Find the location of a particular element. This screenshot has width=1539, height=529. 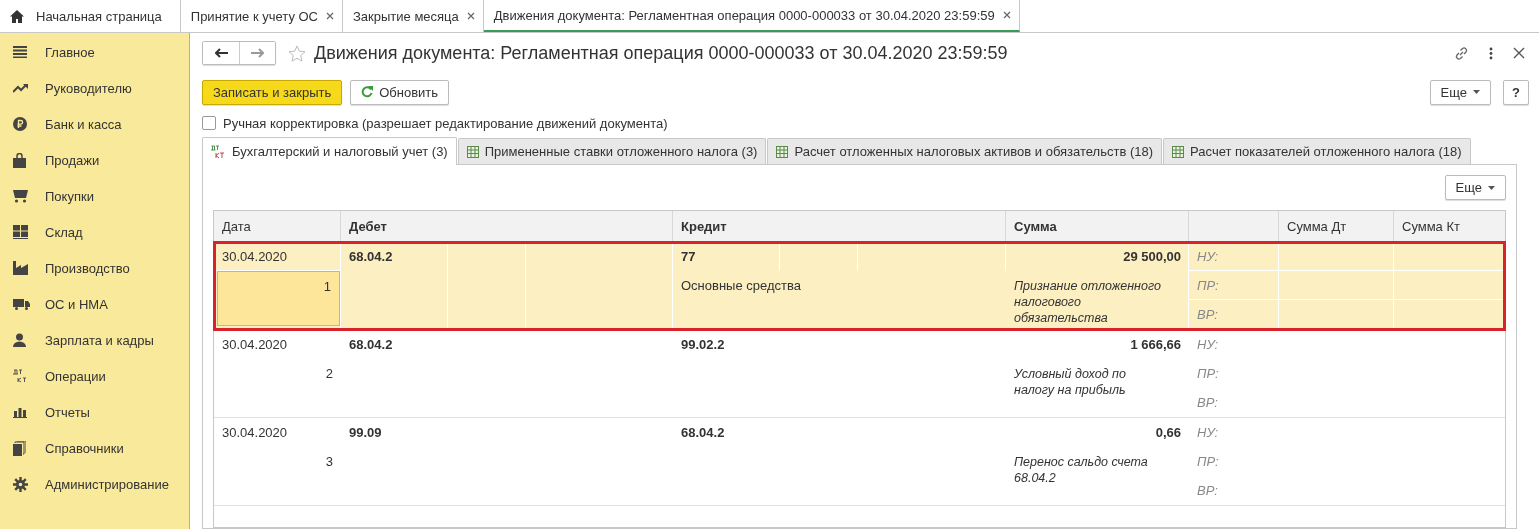

window-tab: Закрытие месяца is located at coordinates (413, 16).